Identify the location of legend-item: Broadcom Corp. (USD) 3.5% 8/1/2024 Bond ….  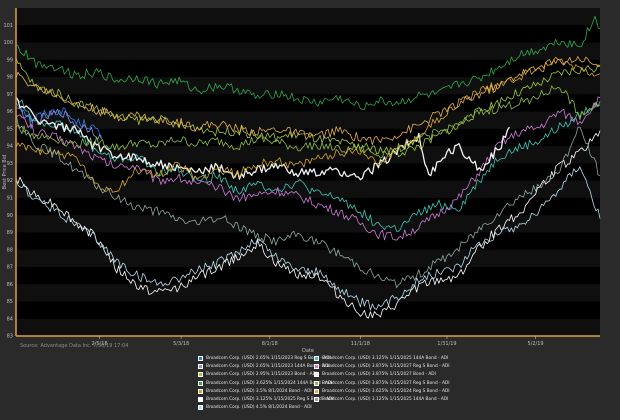
(255, 391).